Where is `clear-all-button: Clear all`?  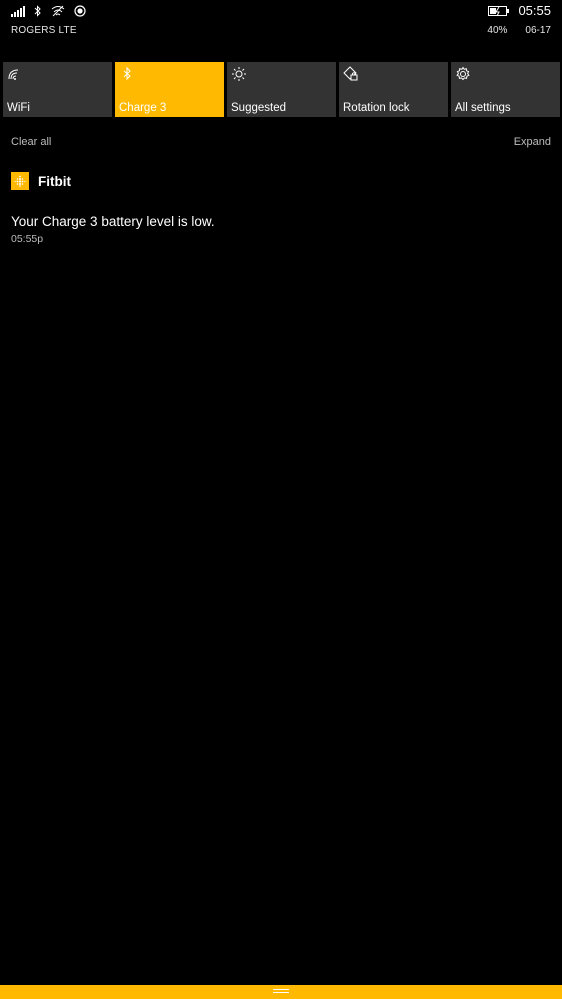
clear-all-button: Clear all is located at coordinates (31, 142).